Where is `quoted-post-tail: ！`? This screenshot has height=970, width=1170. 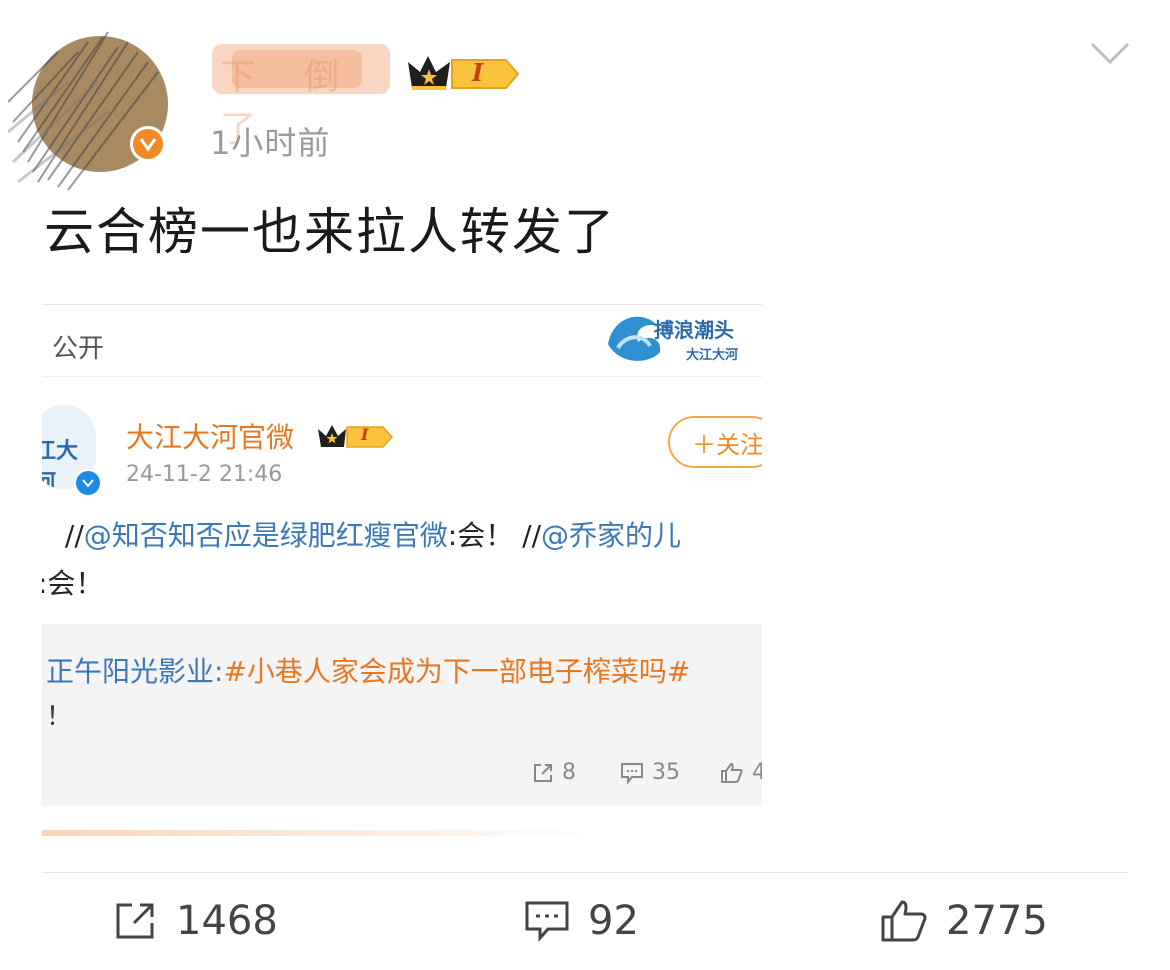 quoted-post-tail: ！ is located at coordinates (59, 717).